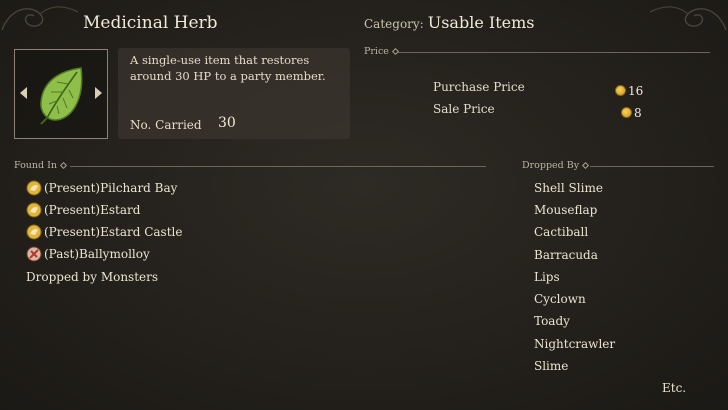  I want to click on found-in-section-title: Found In, so click(36, 165).